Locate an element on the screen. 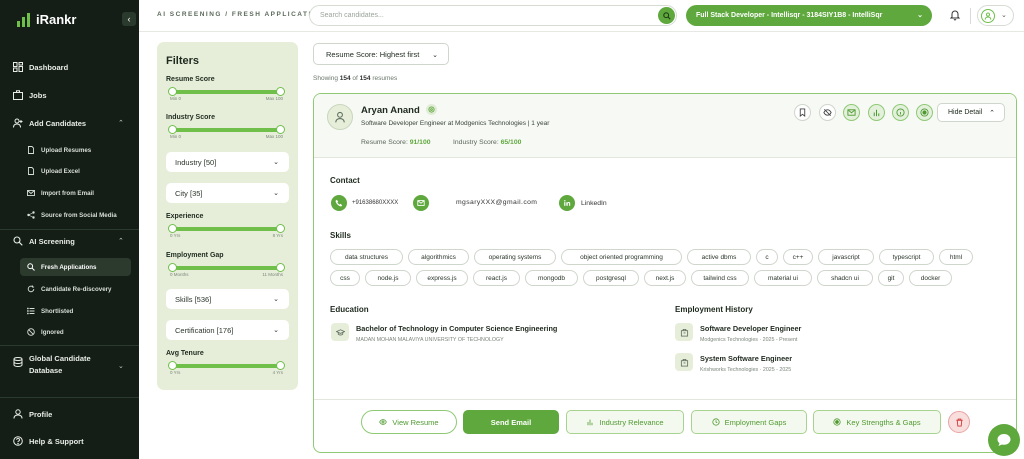 Image resolution: width=1024 pixels, height=459 pixels. sidebar-item-jobs: Jobs is located at coordinates (30, 95).